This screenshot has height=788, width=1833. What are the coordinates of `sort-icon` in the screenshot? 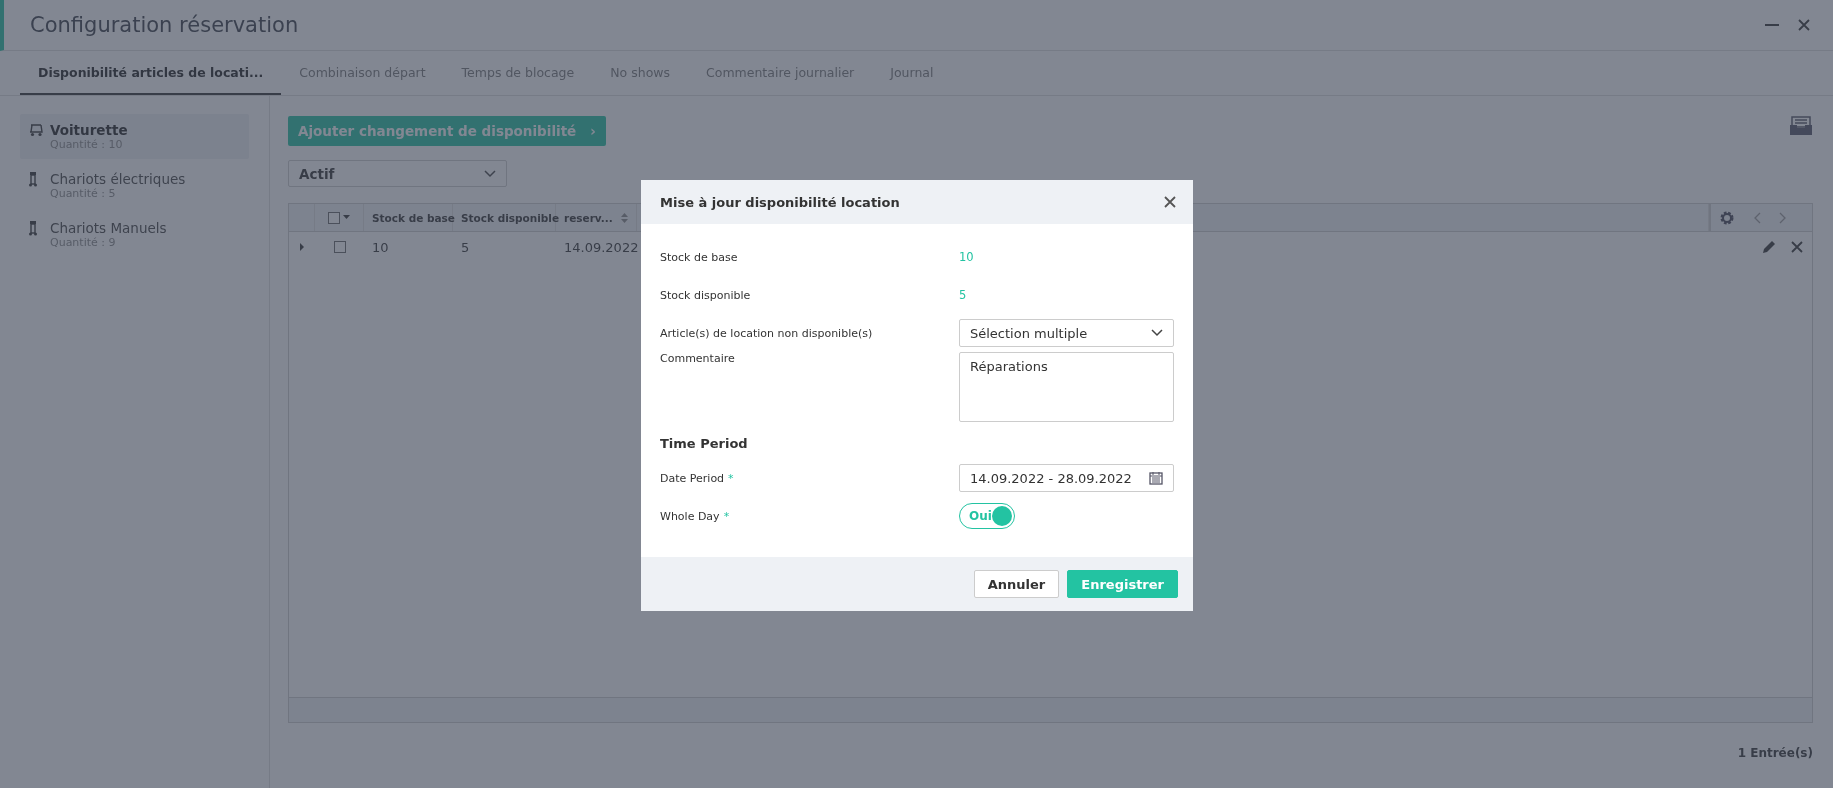 It's located at (624, 217).